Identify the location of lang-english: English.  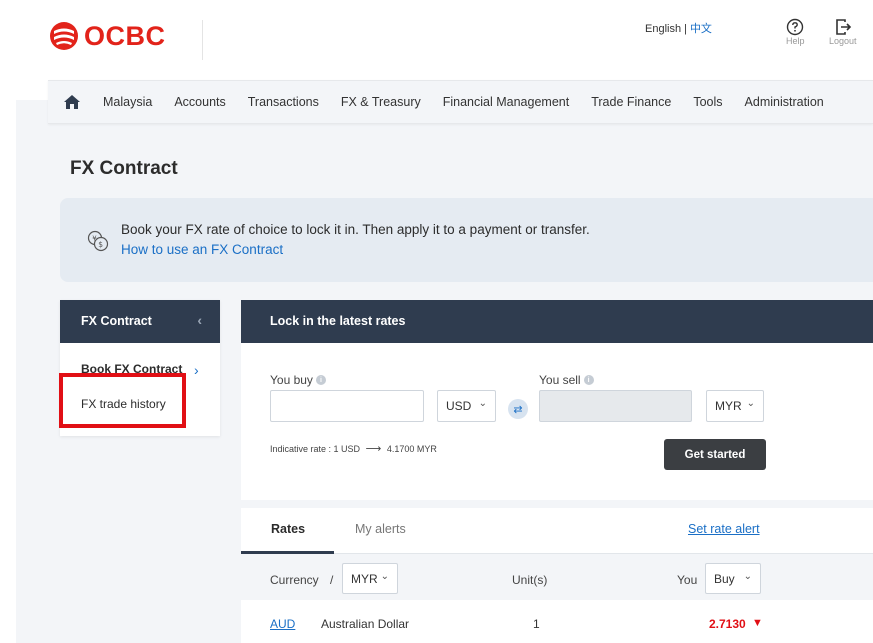
(663, 29).